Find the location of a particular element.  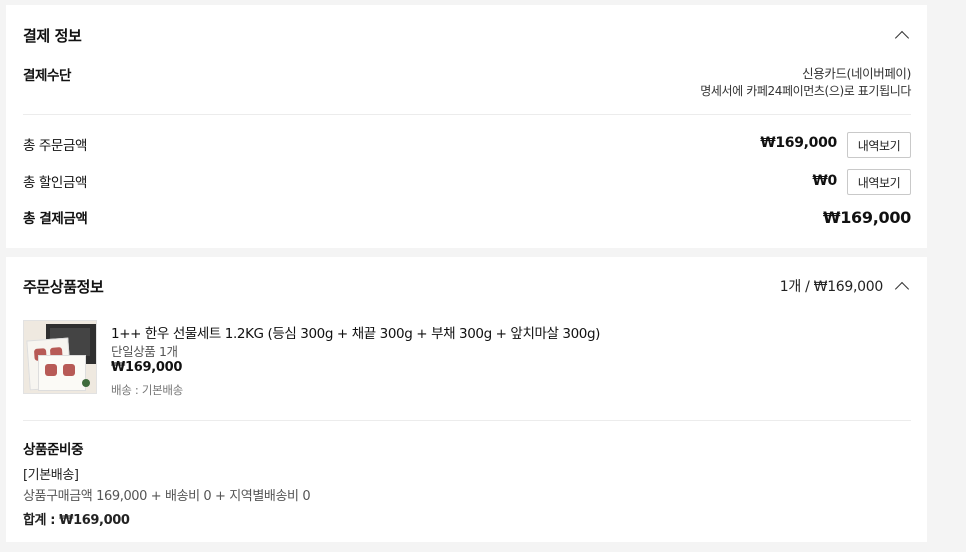

order-total-value: ₩169,000 is located at coordinates (798, 143).